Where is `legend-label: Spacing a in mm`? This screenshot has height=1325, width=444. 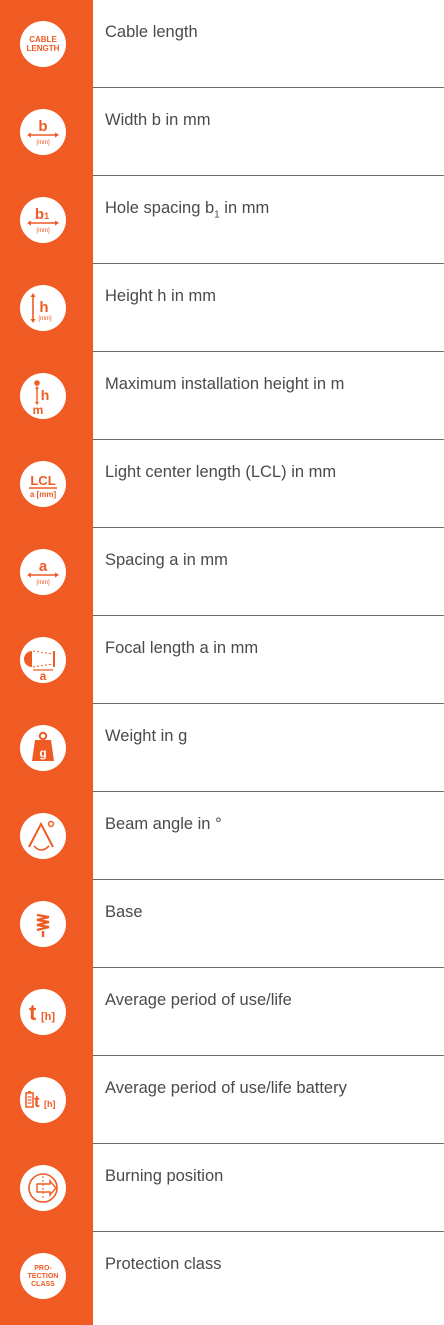
legend-label: Spacing a in mm is located at coordinates (166, 560).